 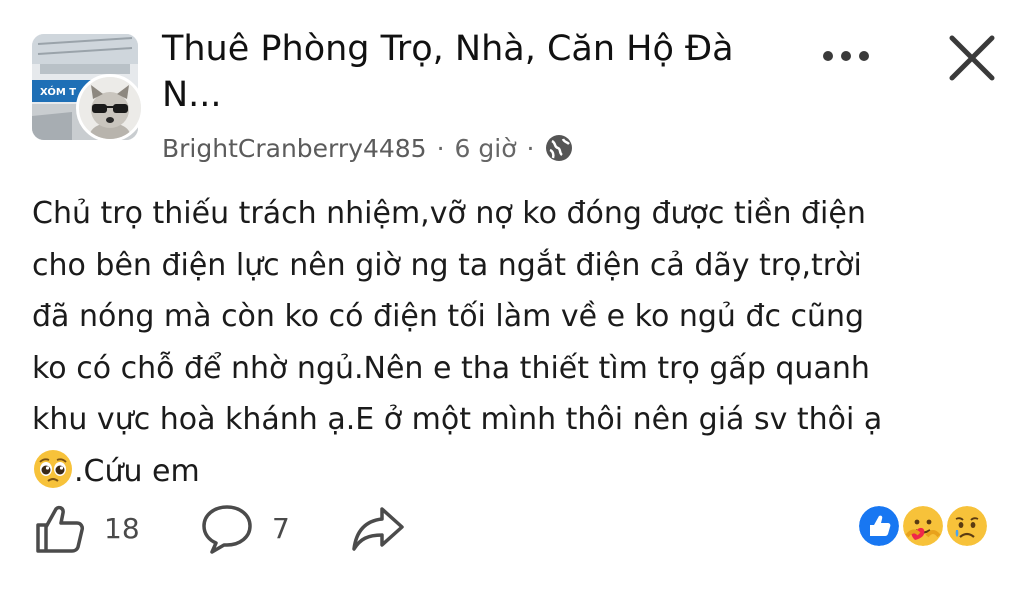 What do you see at coordinates (294, 148) in the screenshot?
I see `author-name: BrightCranberry4485` at bounding box center [294, 148].